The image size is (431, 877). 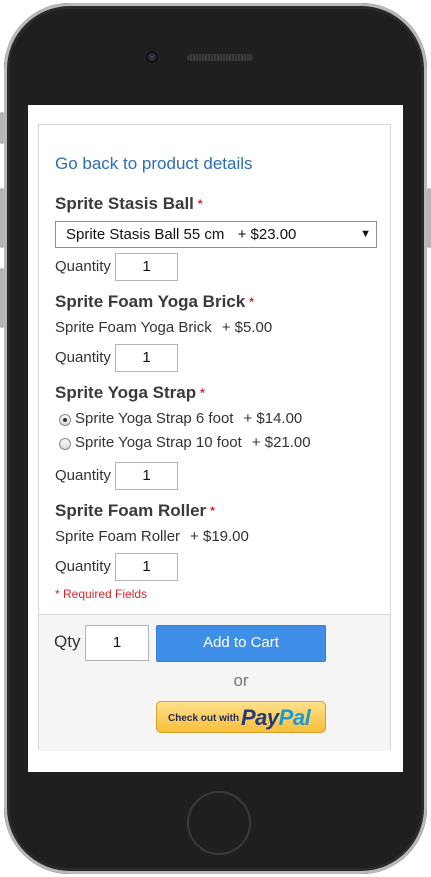 What do you see at coordinates (67, 641) in the screenshot?
I see `qty-label: Qty` at bounding box center [67, 641].